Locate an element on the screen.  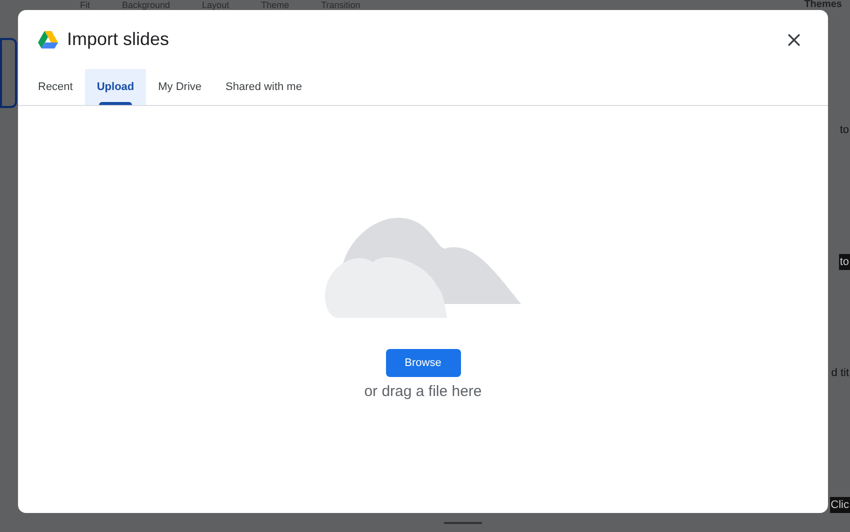
toolbar-menu-item: Layout is located at coordinates (216, 5).